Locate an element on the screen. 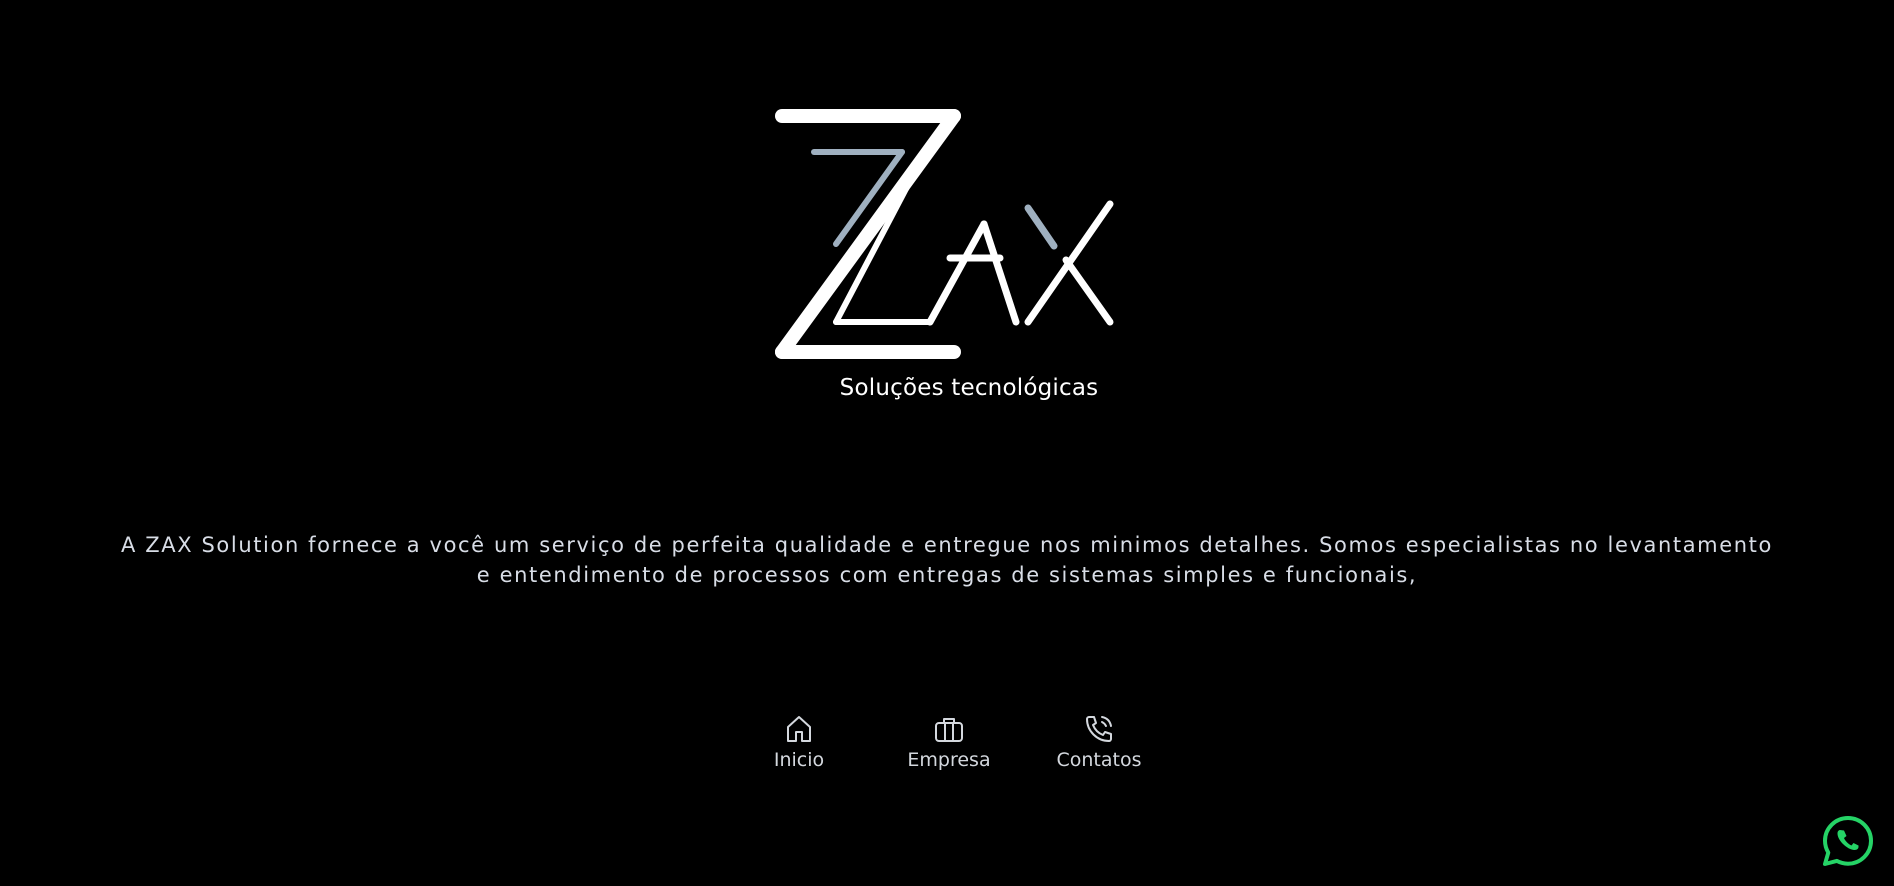 Image resolution: width=1894 pixels, height=886 pixels. briefcase-icon is located at coordinates (949, 730).